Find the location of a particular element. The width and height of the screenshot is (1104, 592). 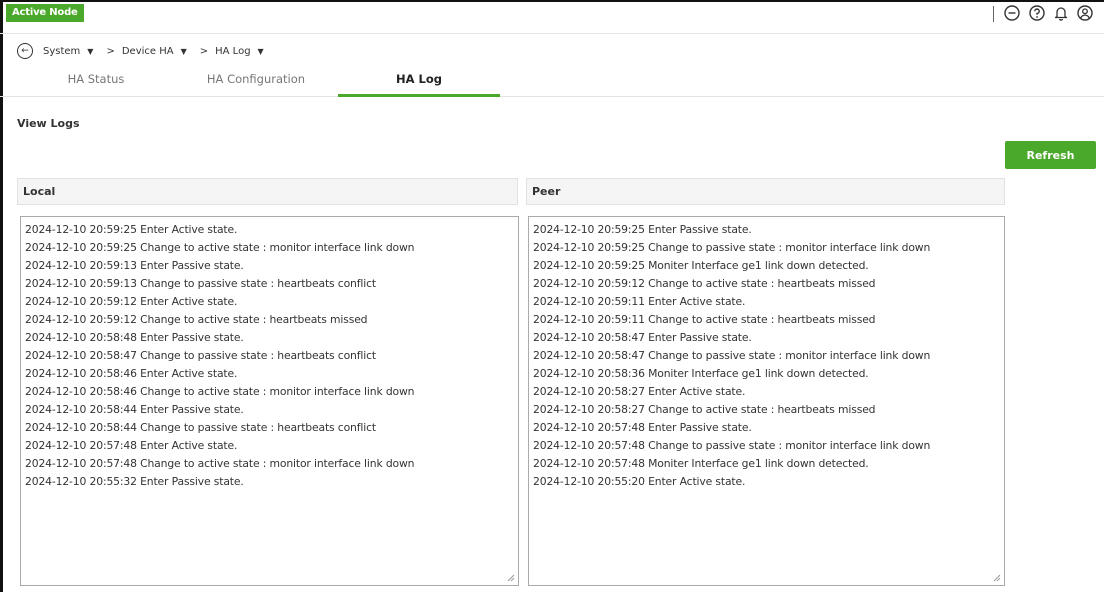

breadcrumb-system: System is located at coordinates (61, 51).